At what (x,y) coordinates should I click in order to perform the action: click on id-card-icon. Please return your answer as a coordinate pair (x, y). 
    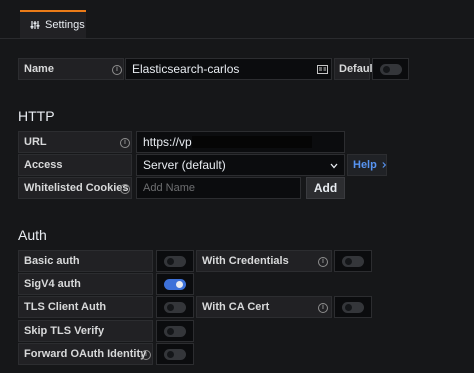
    Looking at the image, I should click on (322, 69).